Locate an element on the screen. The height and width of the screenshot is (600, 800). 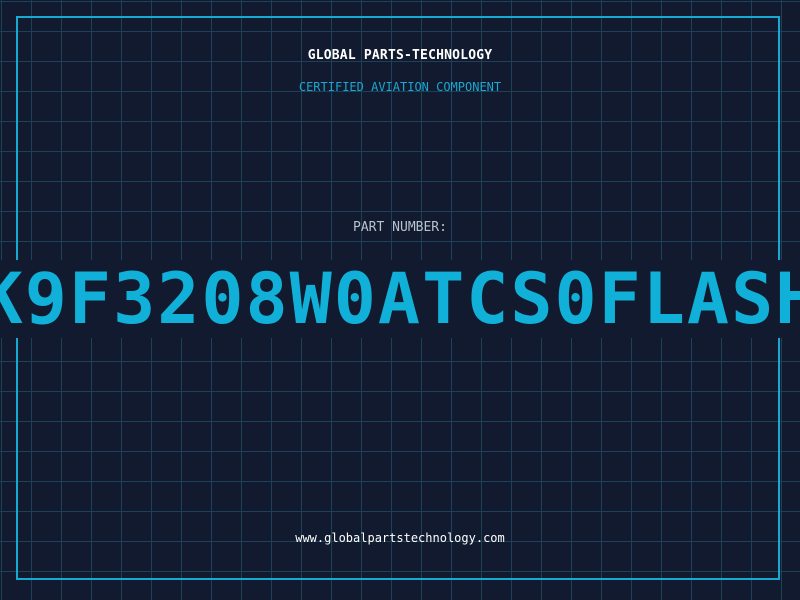
website-link: www.globalpartstechnology.com is located at coordinates (400, 538).